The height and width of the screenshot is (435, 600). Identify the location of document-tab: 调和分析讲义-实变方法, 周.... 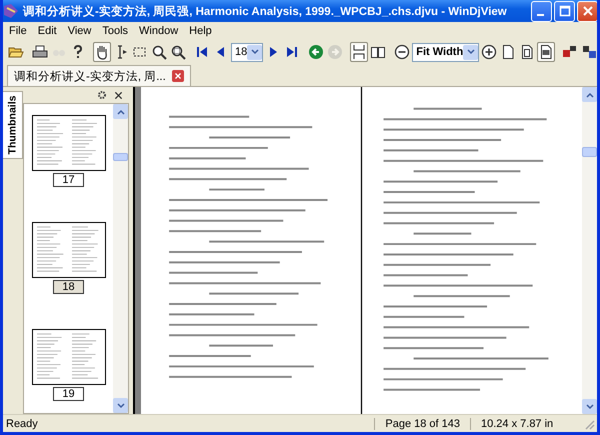
(99, 75).